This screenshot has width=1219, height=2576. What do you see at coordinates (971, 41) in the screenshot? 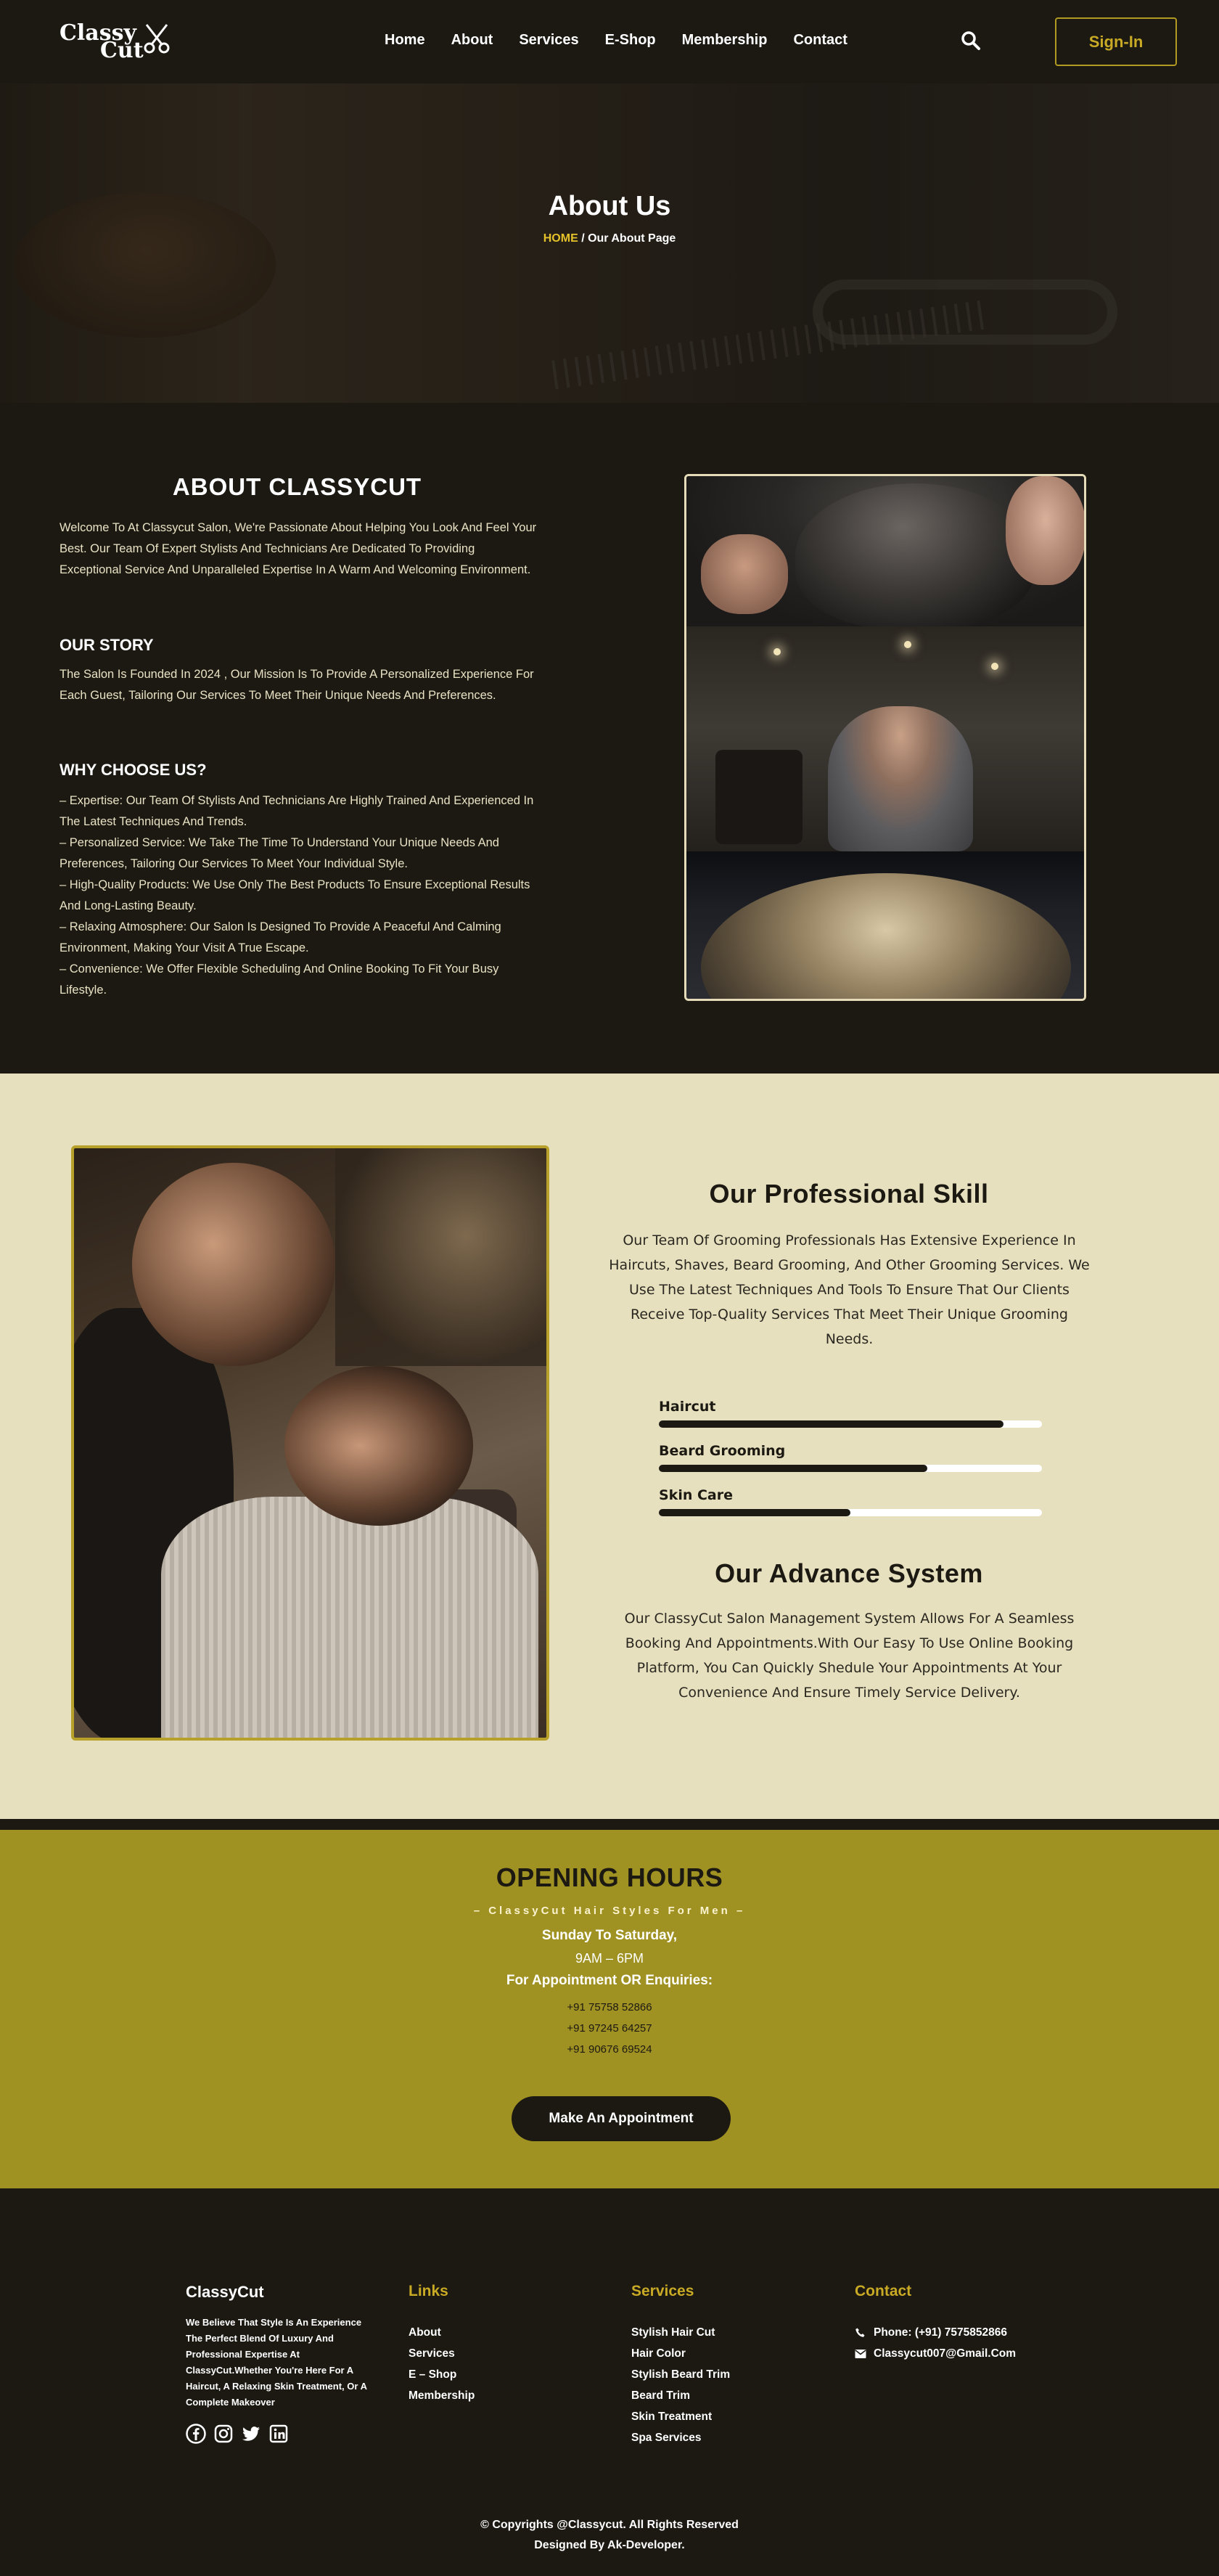
I see `search-icon` at bounding box center [971, 41].